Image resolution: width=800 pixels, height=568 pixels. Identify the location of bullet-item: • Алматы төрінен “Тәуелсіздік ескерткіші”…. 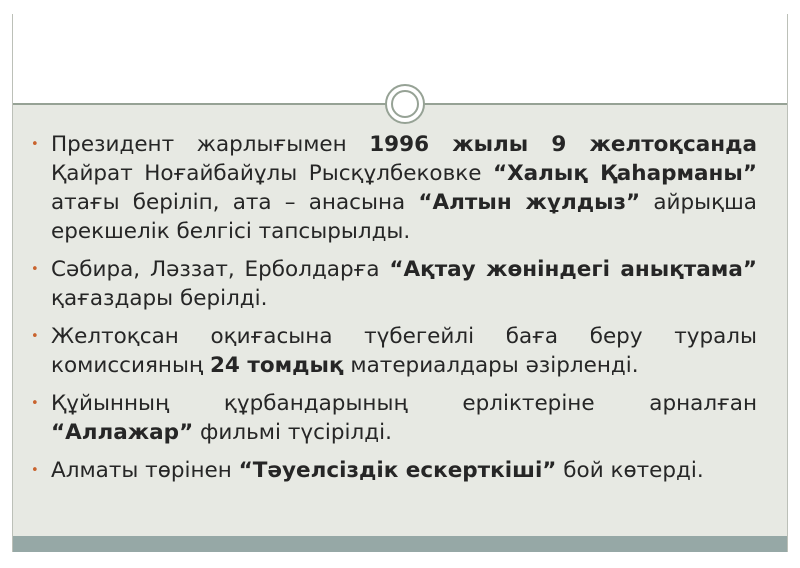
(394, 470).